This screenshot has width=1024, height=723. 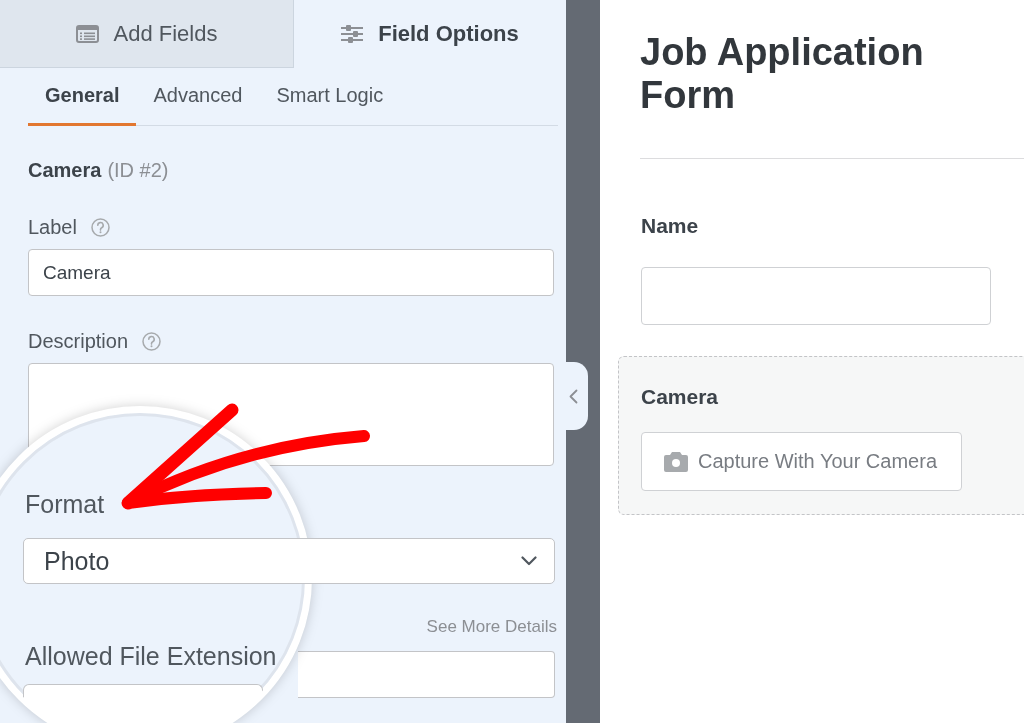 I want to click on field-name: Camera, so click(x=65, y=170).